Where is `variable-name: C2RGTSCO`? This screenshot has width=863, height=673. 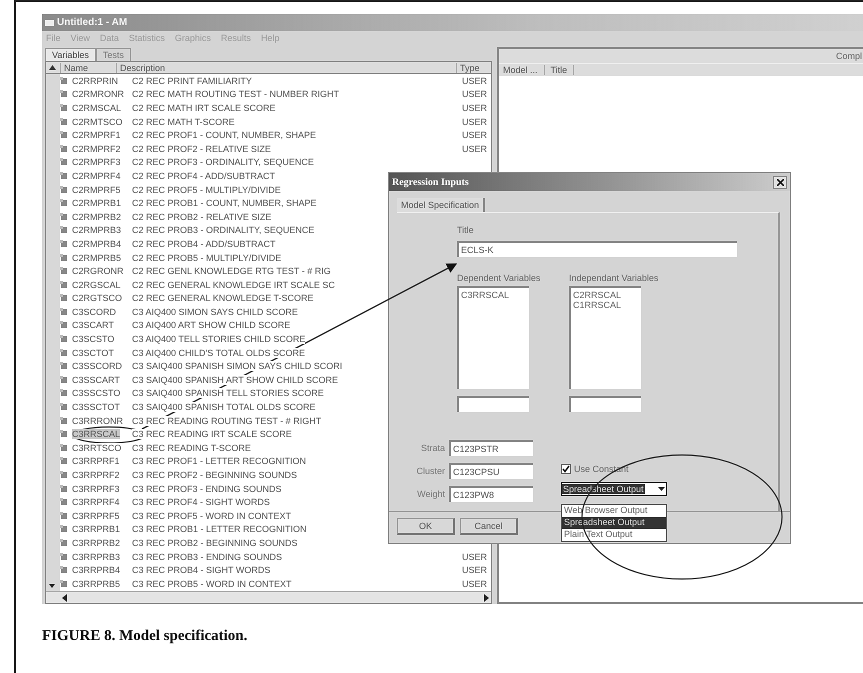 variable-name: C2RGTSCO is located at coordinates (97, 298).